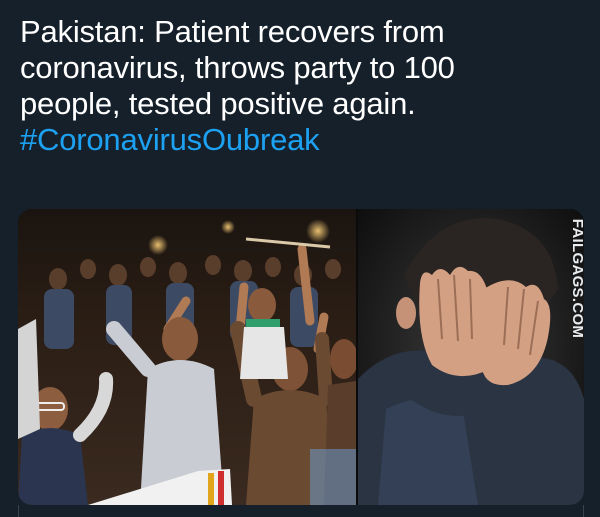 The height and width of the screenshot is (517, 600). I want to click on tweet-text-line-1: Pakistan: Patient recovers from, so click(232, 31).